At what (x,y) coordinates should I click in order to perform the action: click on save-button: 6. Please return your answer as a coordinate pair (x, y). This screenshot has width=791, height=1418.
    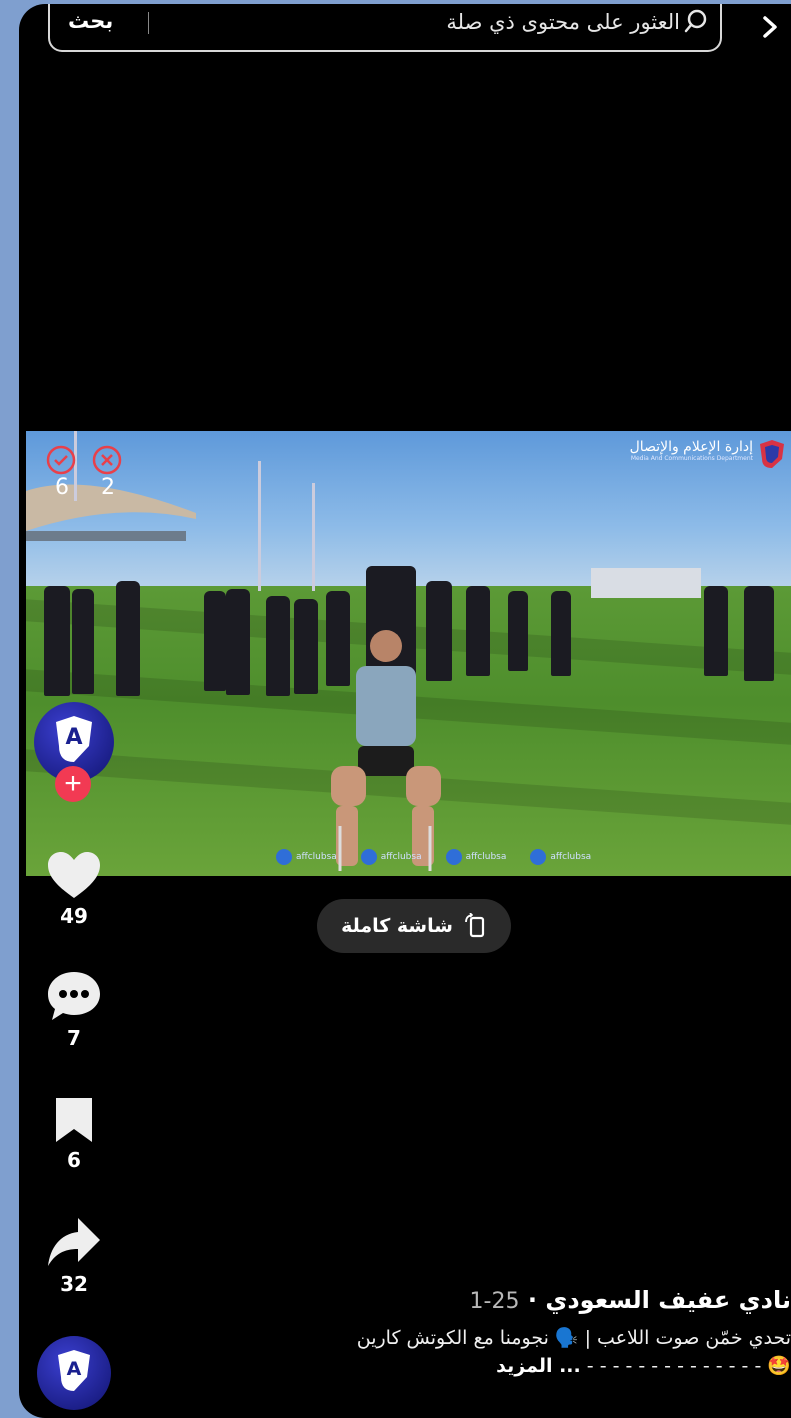
    Looking at the image, I should click on (74, 1134).